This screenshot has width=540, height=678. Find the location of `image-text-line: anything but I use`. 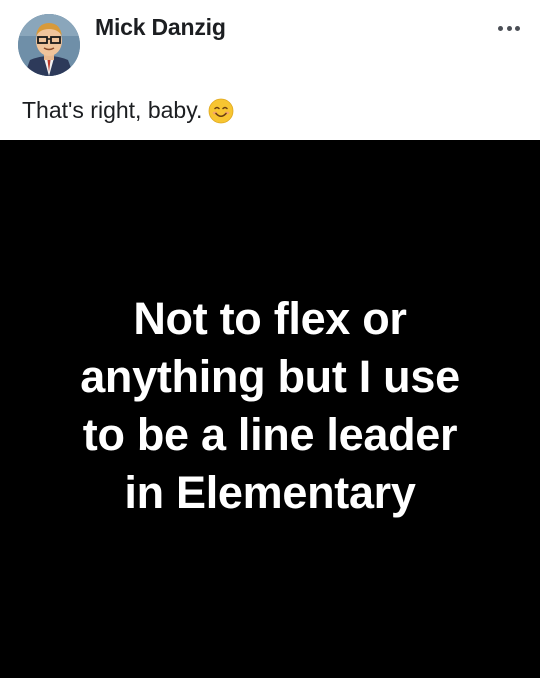

image-text-line: anything but I use is located at coordinates (270, 376).